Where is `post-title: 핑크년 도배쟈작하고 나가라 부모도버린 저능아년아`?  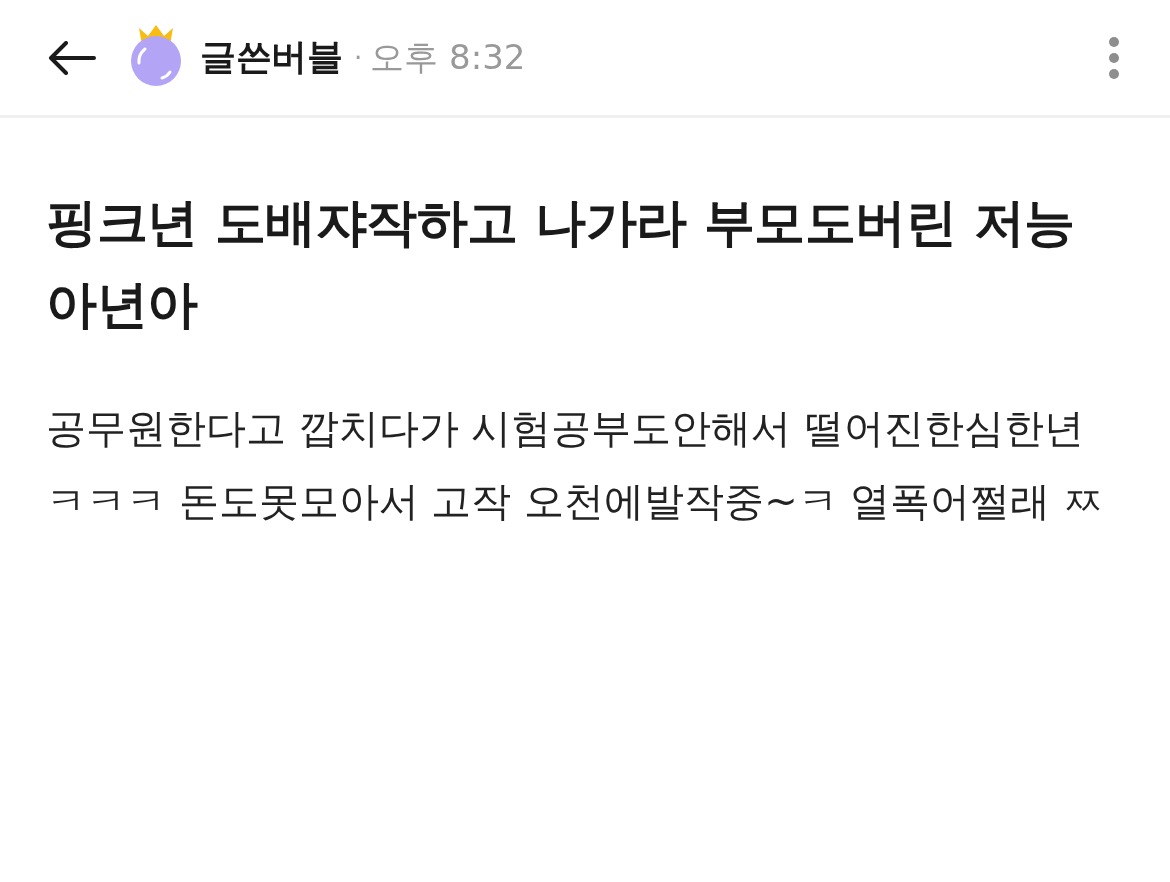 post-title: 핑크년 도배쟈작하고 나가라 부모도버린 저능아년아 is located at coordinates (561, 264).